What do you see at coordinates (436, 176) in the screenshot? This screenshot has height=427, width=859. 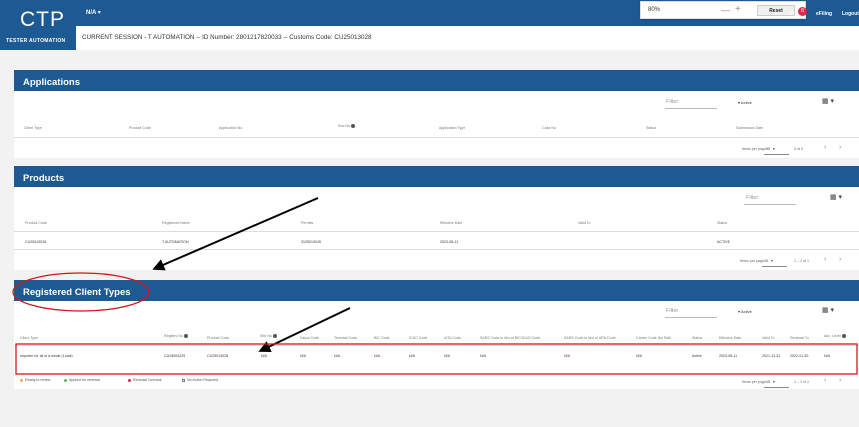 I see `products-title: Products` at bounding box center [436, 176].